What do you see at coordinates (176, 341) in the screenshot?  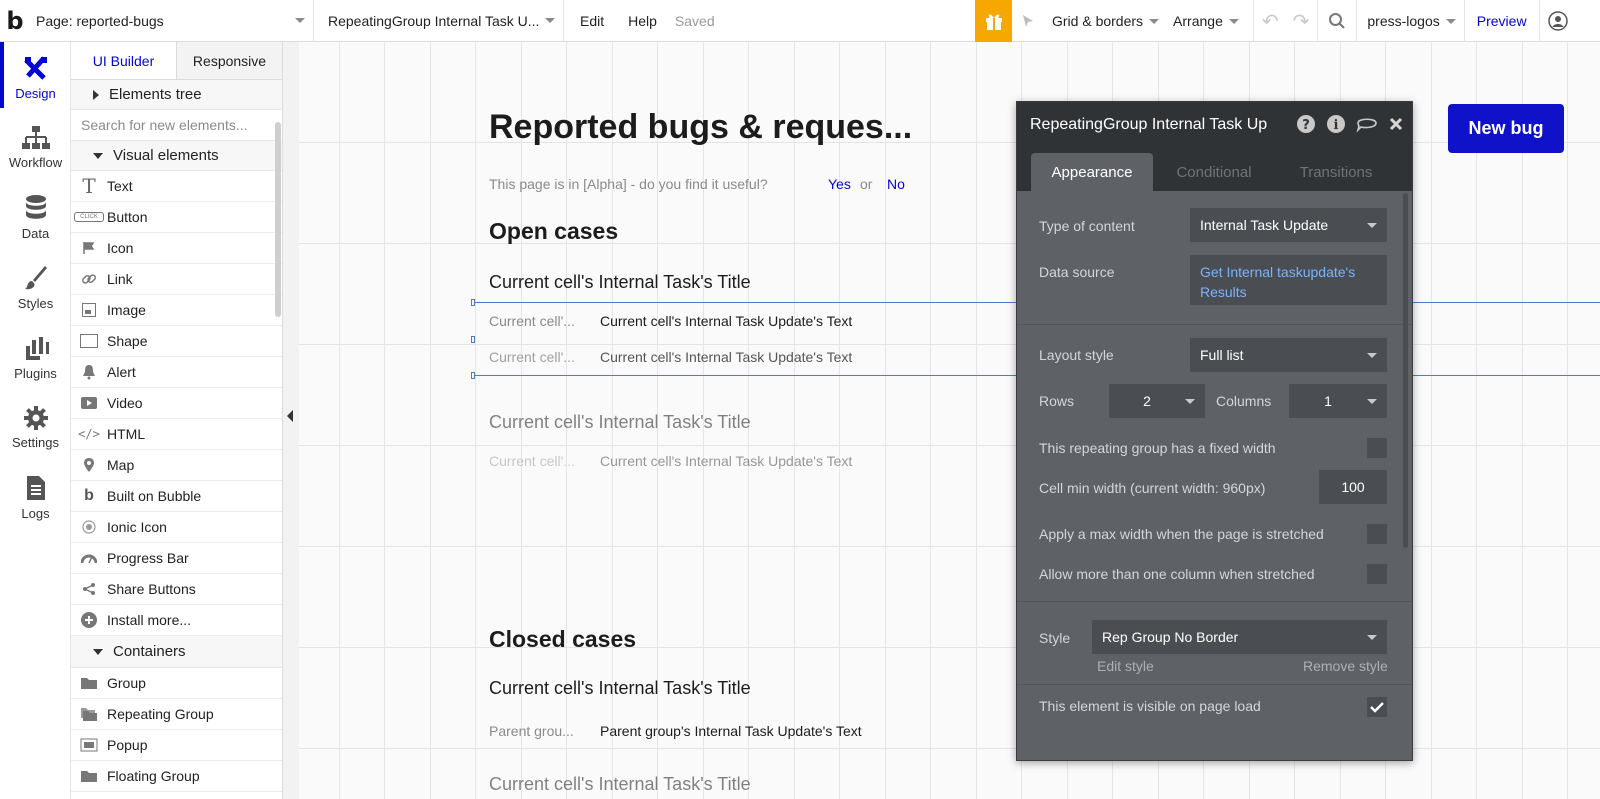 I see `element-shape: Shape` at bounding box center [176, 341].